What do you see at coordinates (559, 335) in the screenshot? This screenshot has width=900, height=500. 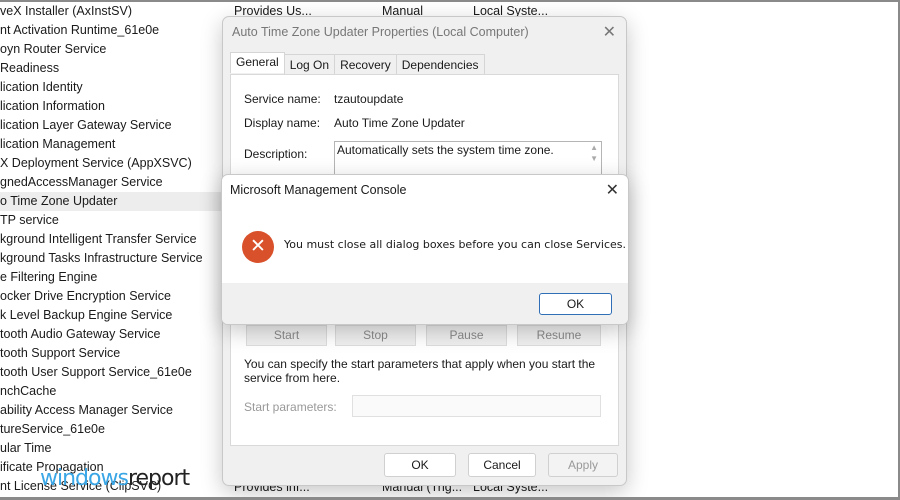 I see `resume-button: Resume` at bounding box center [559, 335].